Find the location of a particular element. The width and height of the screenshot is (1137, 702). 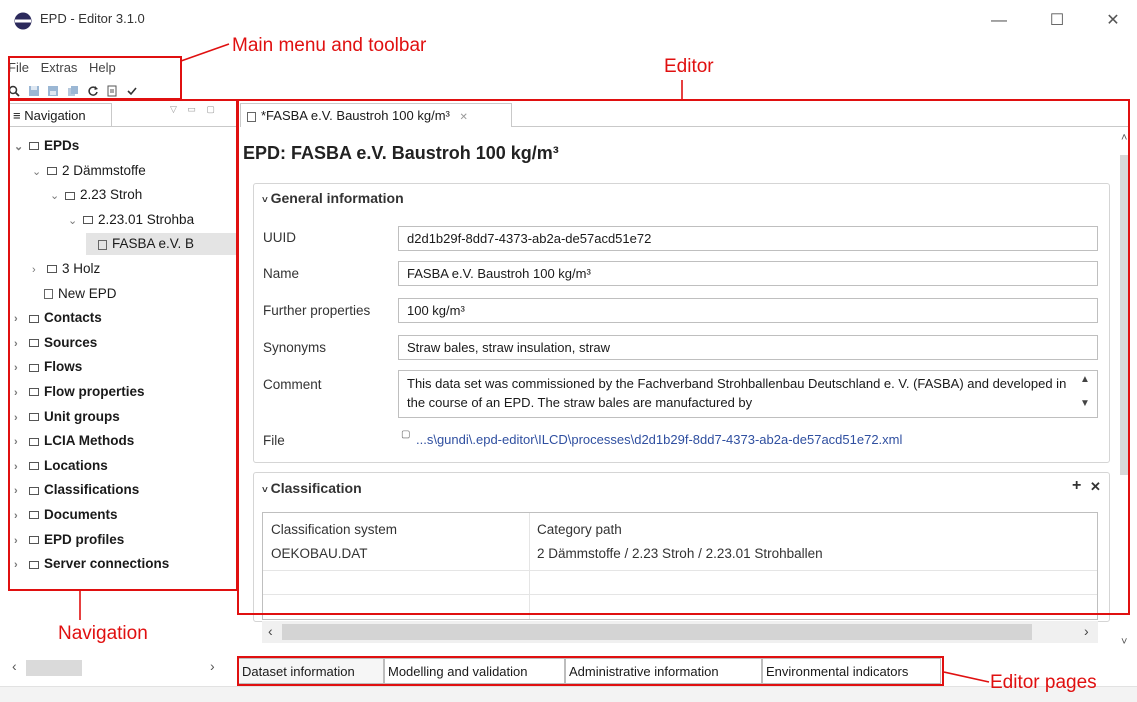

editor-annotation-label: Editor is located at coordinates (689, 66).